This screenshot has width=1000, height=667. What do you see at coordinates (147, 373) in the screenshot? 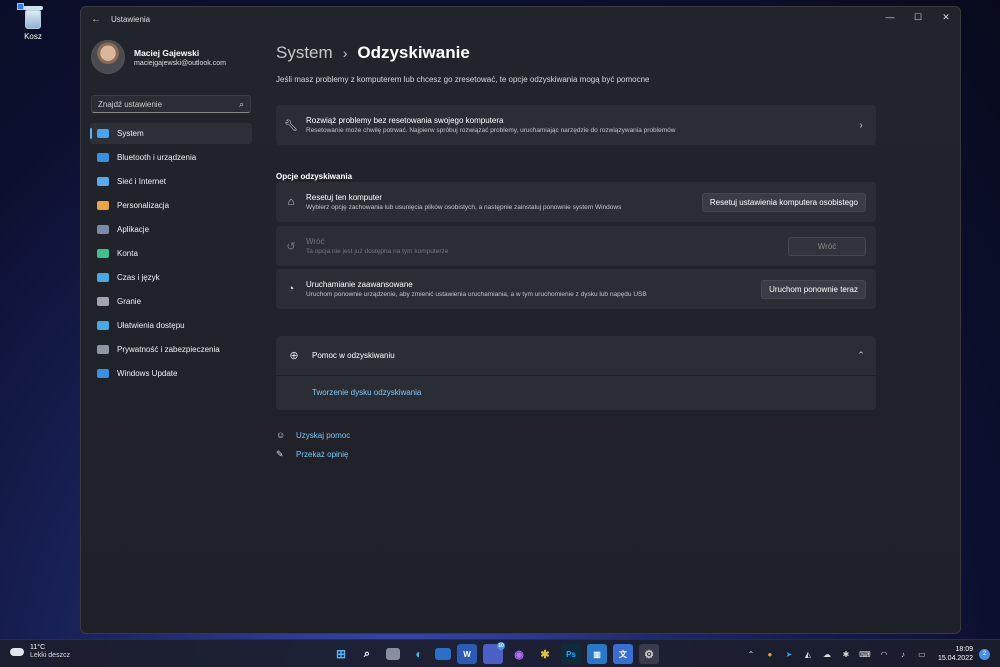
I see `sidebar-item-label: Windows Update` at bounding box center [147, 373].